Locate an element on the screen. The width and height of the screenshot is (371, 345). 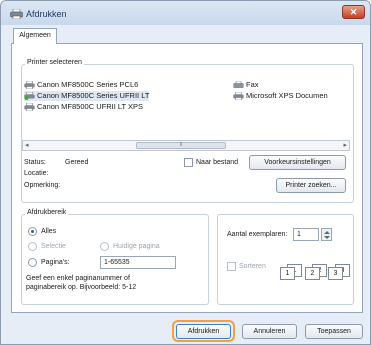
printer-item-xps: Microsoft XPS Documen is located at coordinates (280, 96).